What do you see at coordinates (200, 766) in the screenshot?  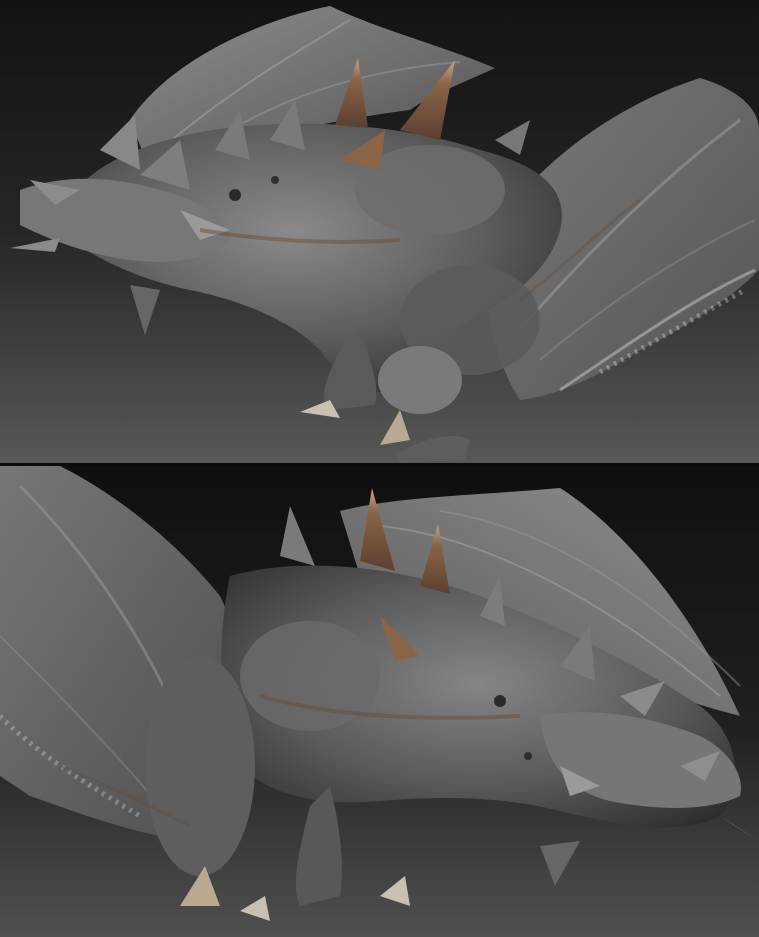 I see `fore-leg` at bounding box center [200, 766].